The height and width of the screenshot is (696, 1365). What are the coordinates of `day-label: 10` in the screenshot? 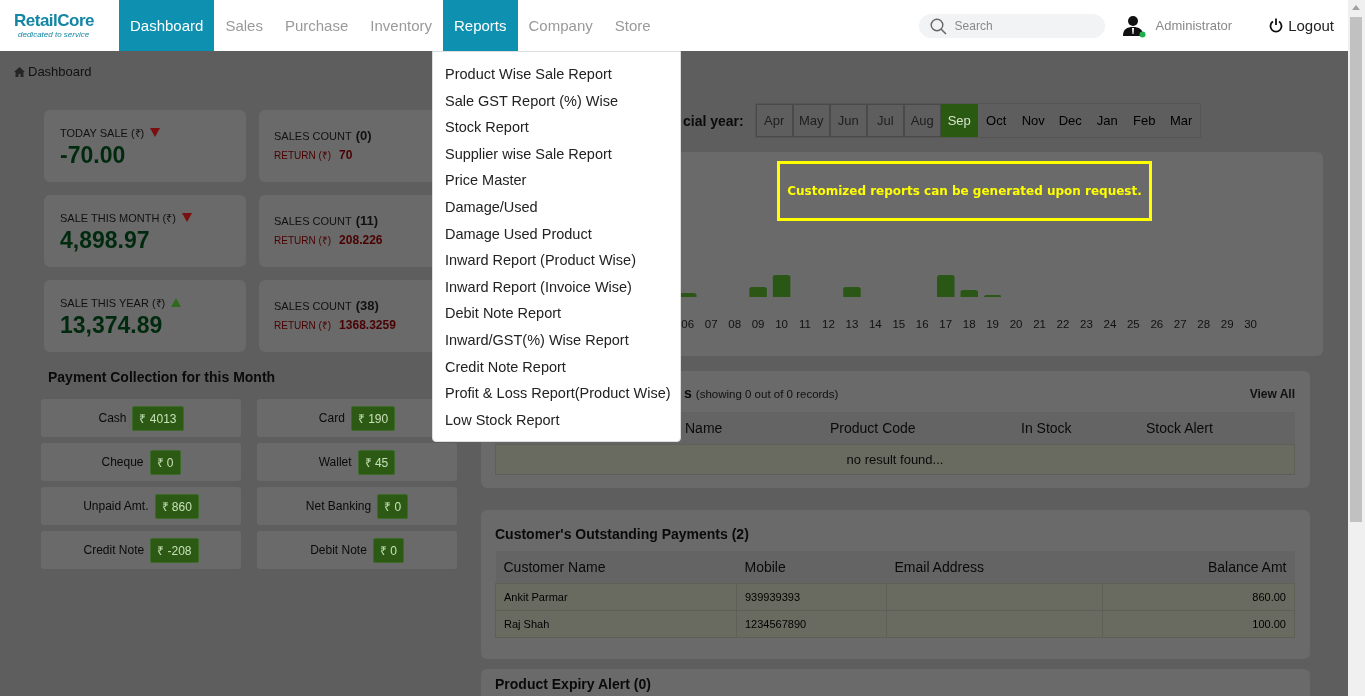 It's located at (781, 324).